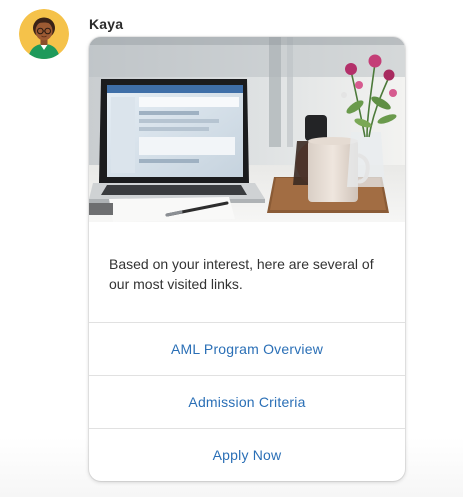 Image resolution: width=463 pixels, height=497 pixels. I want to click on link-aml-program-overview: AML Program Overview, so click(247, 349).